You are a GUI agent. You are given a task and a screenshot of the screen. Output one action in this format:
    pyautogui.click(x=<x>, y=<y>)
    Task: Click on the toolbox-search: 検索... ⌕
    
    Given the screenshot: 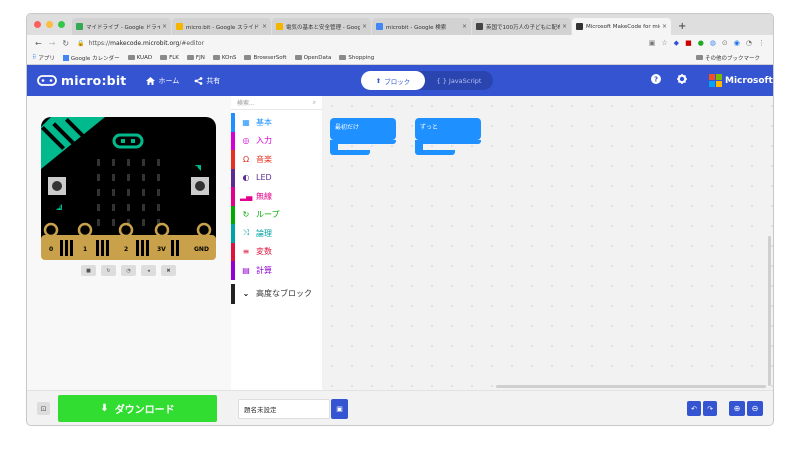 What is the action you would take?
    pyautogui.click(x=276, y=103)
    